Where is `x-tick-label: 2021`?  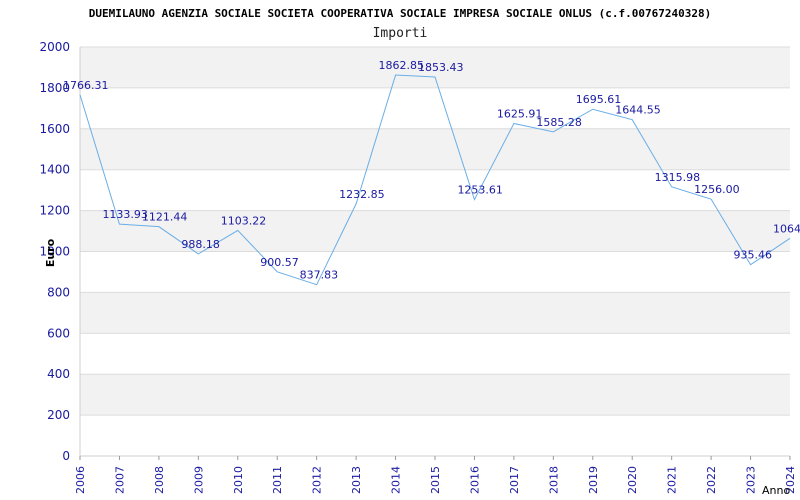
x-tick-label: 2021 is located at coordinates (672, 480).